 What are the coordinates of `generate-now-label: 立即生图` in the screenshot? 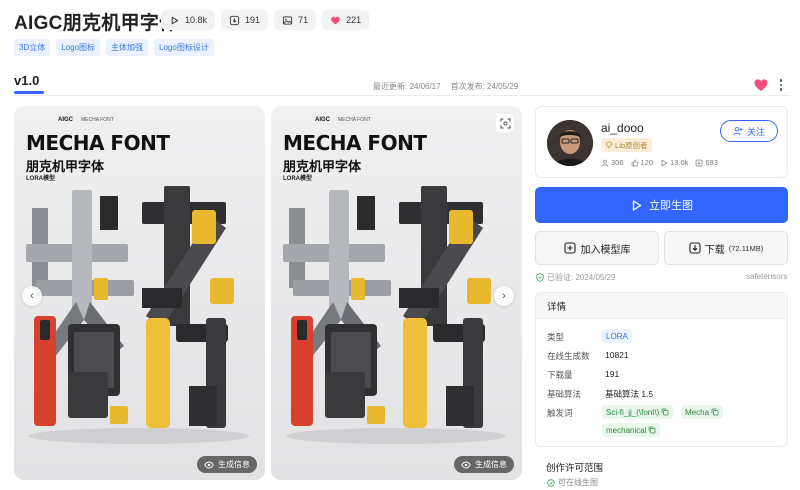 It's located at (671, 206).